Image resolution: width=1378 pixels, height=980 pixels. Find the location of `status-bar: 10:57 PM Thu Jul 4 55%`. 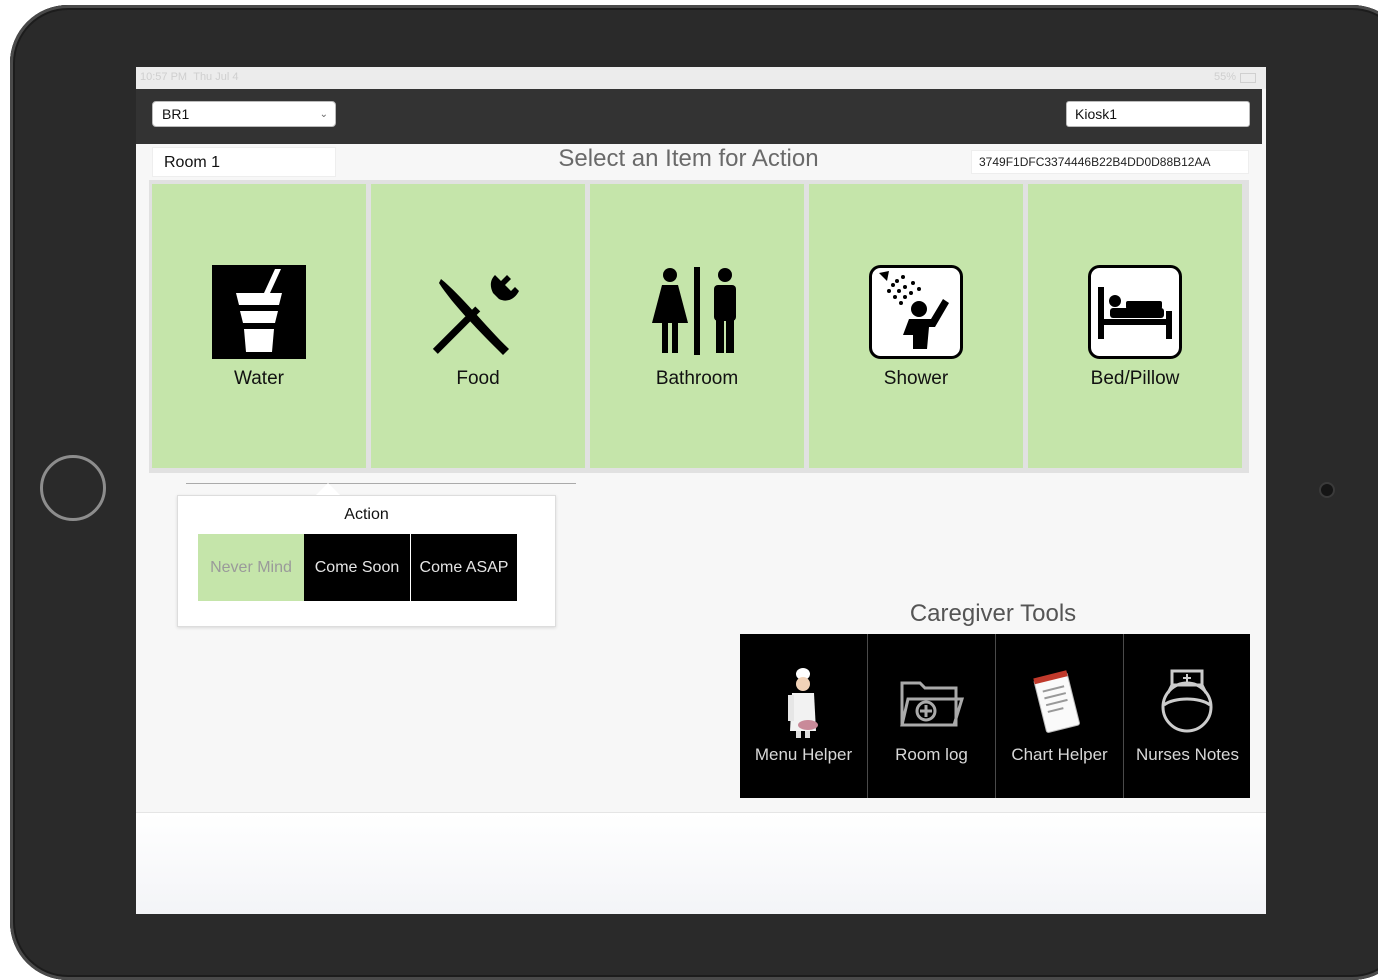

status-bar: 10:57 PM Thu Jul 4 55% is located at coordinates (701, 78).